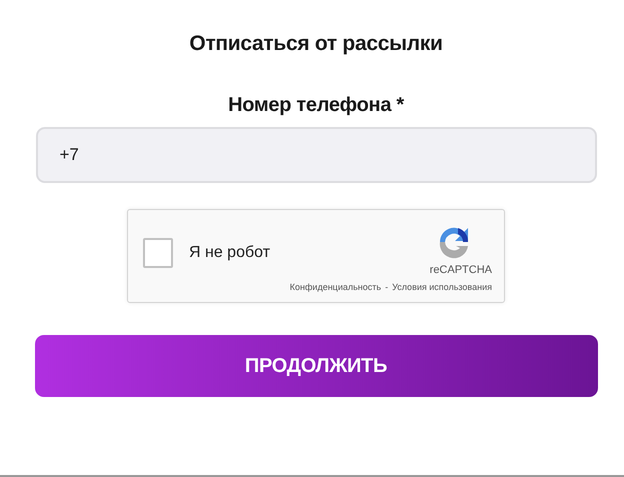 This screenshot has width=624, height=477. I want to click on captcha-checkbox, so click(158, 253).